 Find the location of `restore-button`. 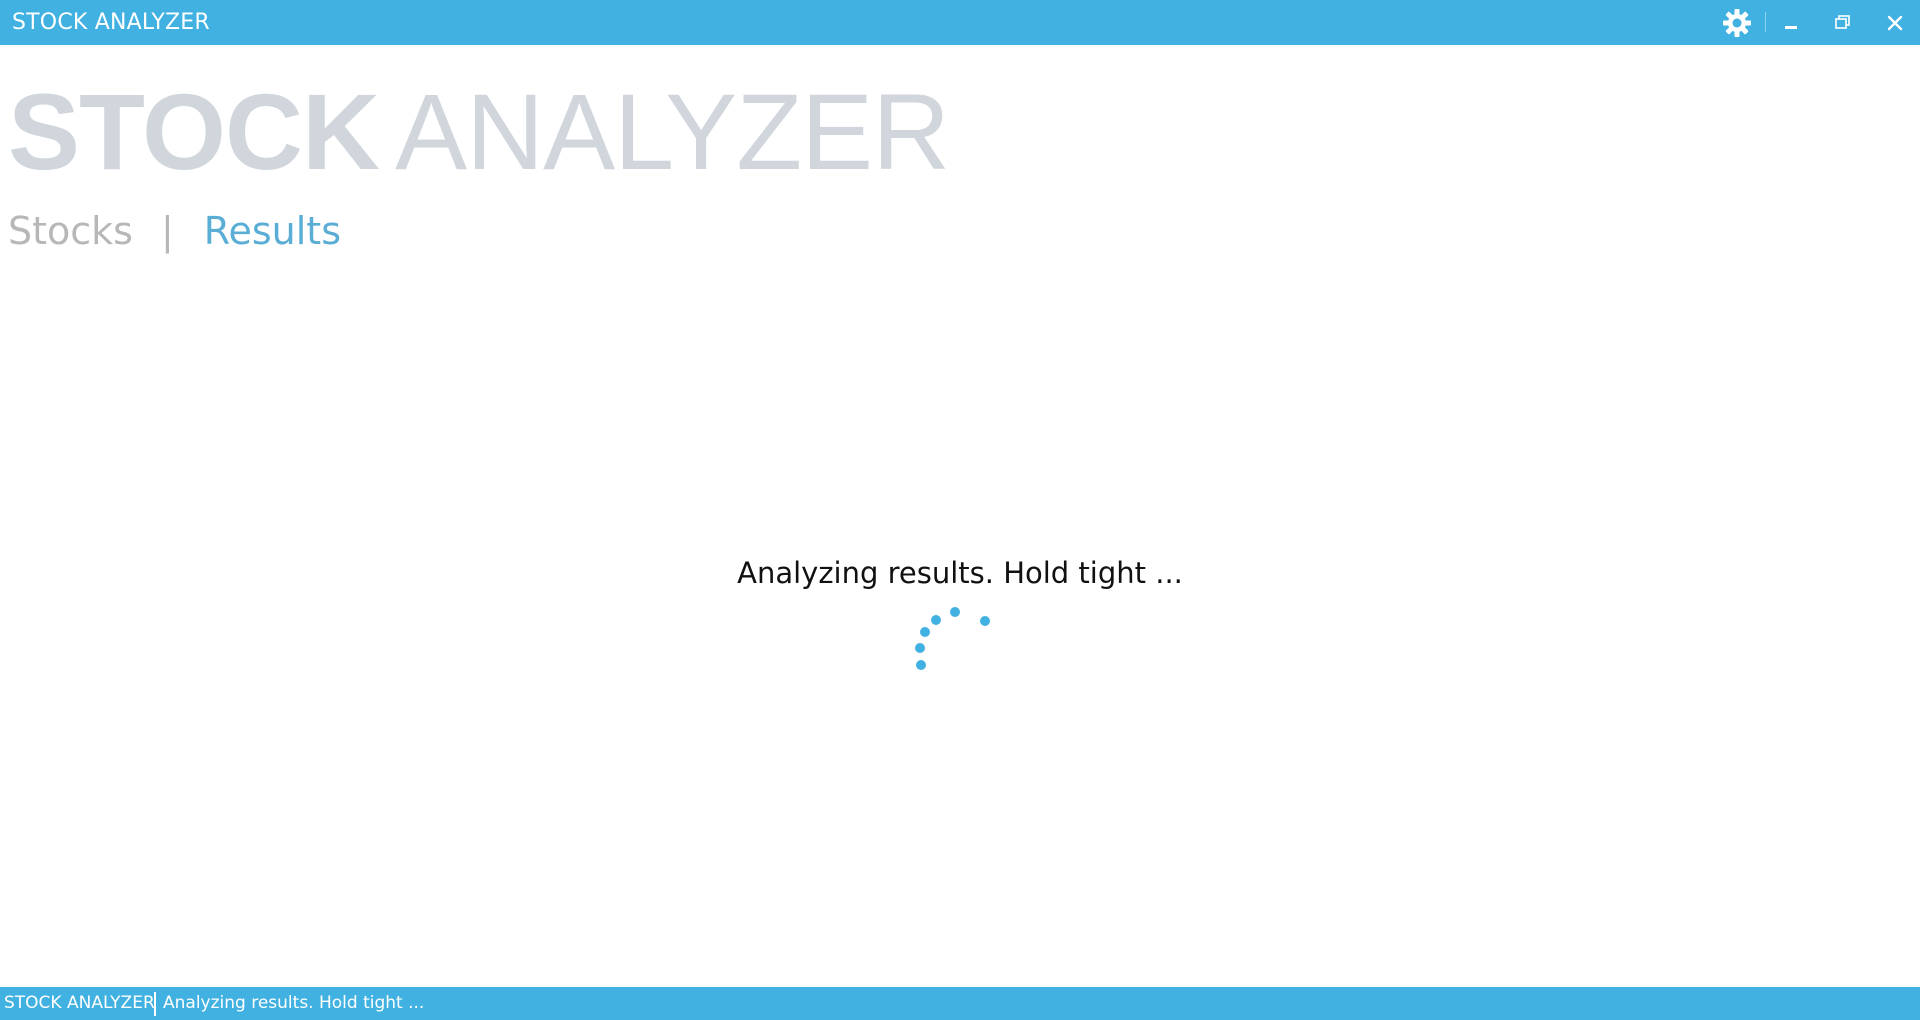

restore-button is located at coordinates (1843, 23).